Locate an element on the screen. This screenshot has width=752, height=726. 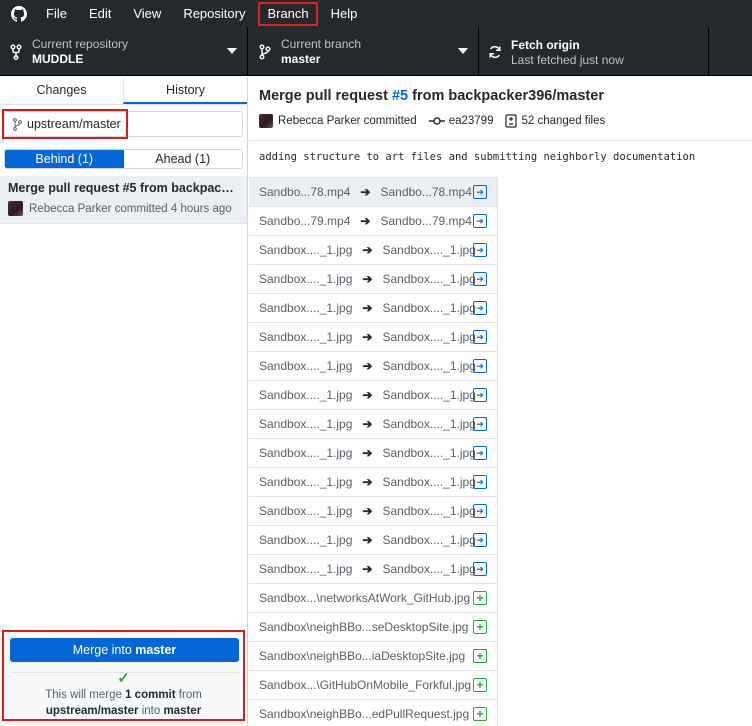
tab-changes: Changes is located at coordinates (61, 90).